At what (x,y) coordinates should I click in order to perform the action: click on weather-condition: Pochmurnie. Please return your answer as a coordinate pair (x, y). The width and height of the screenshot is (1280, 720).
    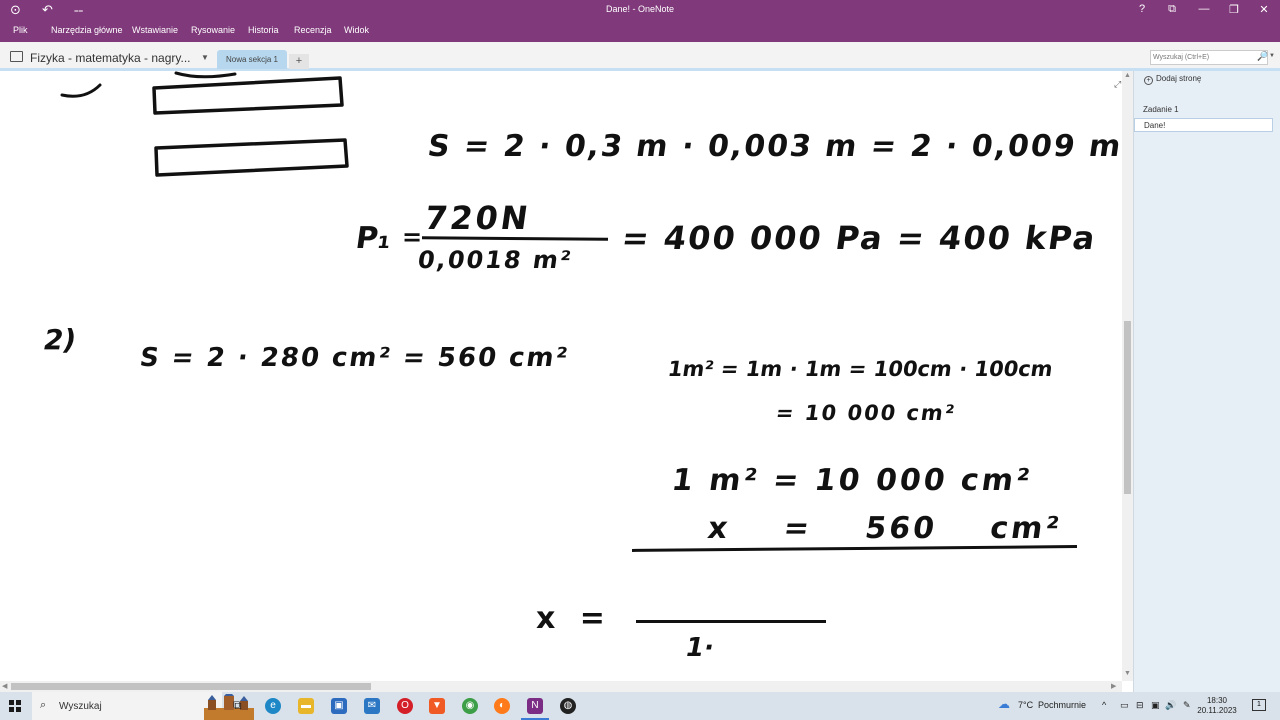
    Looking at the image, I should click on (1062, 705).